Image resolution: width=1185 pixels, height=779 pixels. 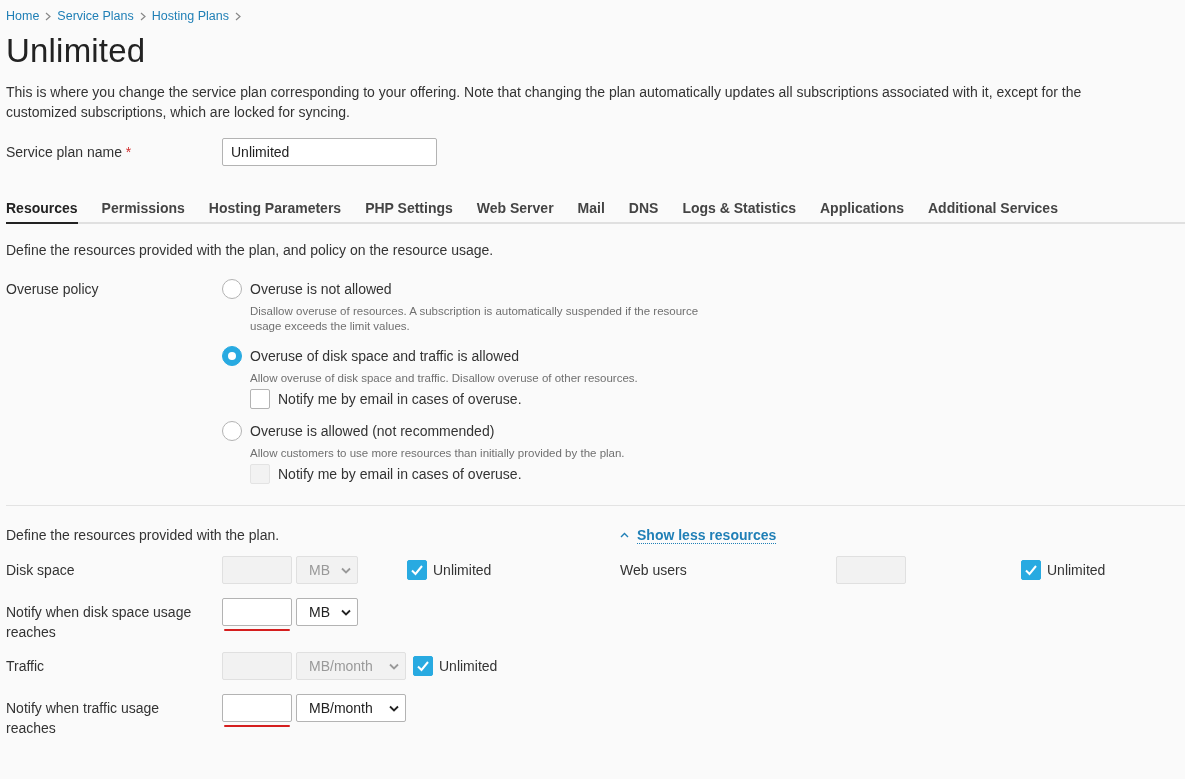 I want to click on unit-select: MB/month, so click(x=351, y=708).